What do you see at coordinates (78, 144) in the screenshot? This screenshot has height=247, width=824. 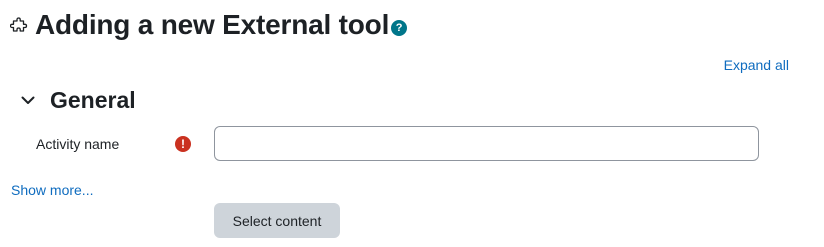 I see `activity-name-label: Activity name` at bounding box center [78, 144].